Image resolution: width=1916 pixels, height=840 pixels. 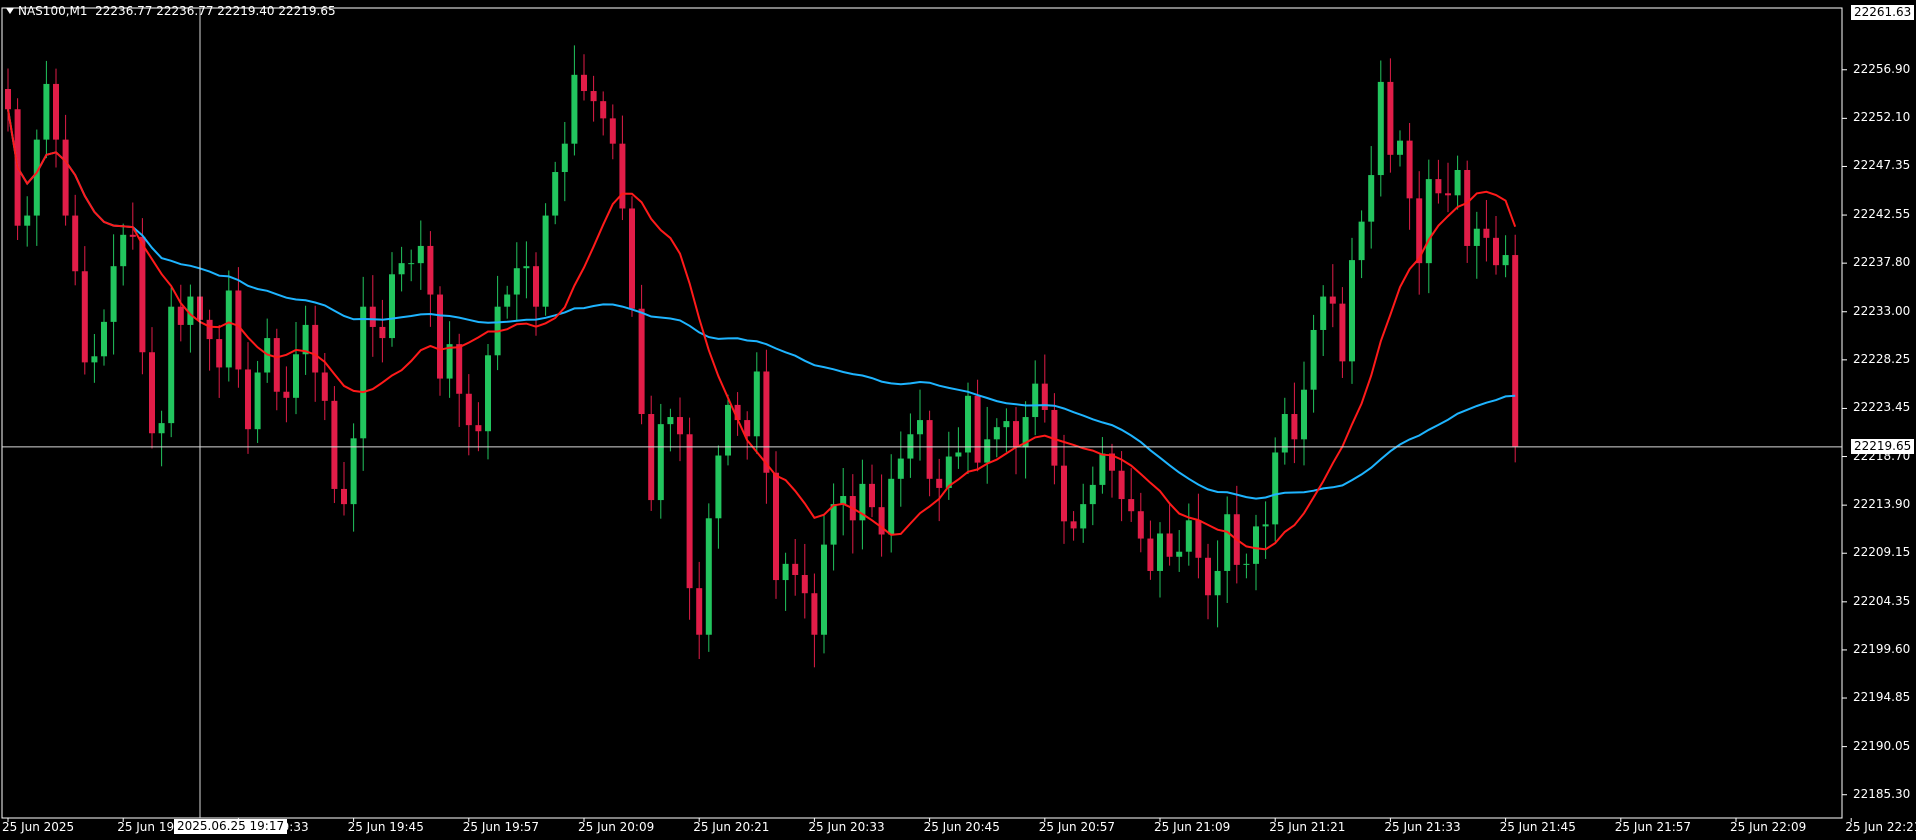 What do you see at coordinates (10, 10) in the screenshot?
I see `collapse-triangle-icon` at bounding box center [10, 10].